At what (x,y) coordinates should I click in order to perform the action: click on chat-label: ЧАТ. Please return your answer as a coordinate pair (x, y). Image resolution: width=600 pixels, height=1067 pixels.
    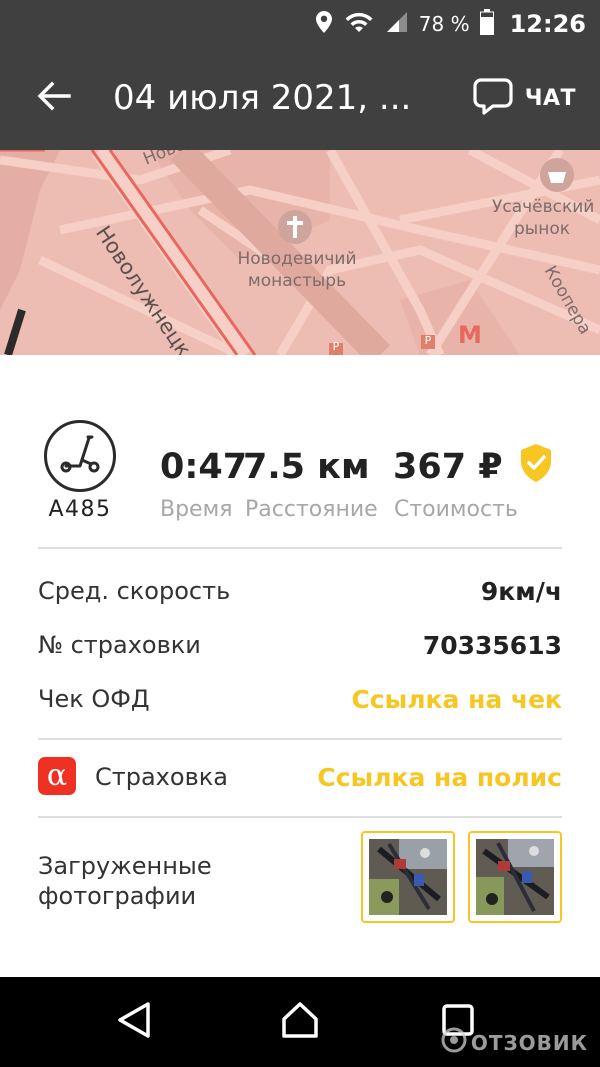
    Looking at the image, I should click on (550, 98).